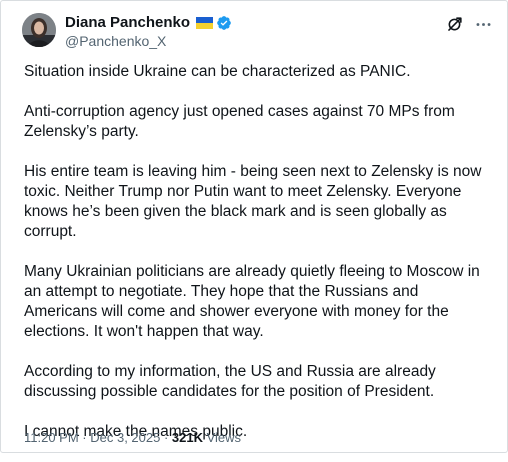  I want to click on author-handle: @Panchenko_X, so click(115, 41).